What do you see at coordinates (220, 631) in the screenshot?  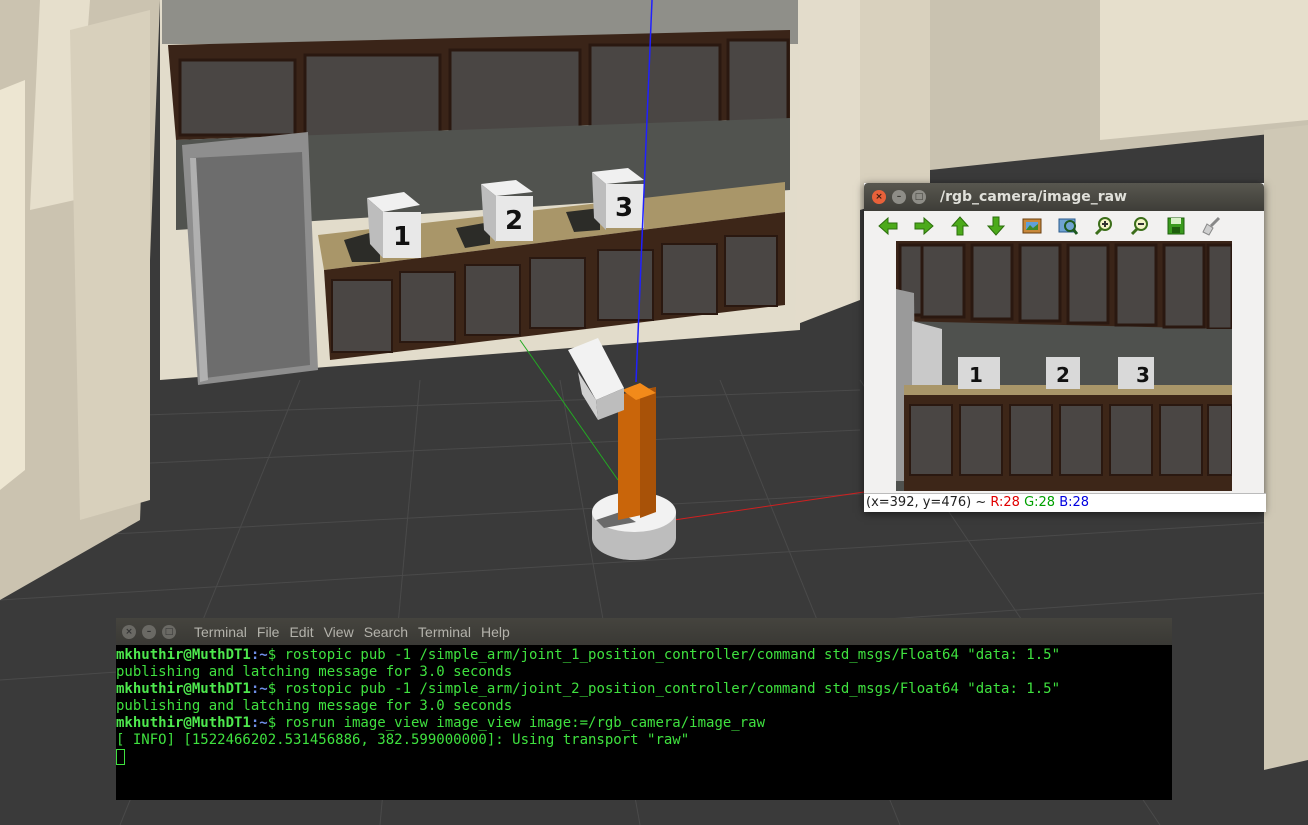 I see `terminal-title: Terminal` at bounding box center [220, 631].